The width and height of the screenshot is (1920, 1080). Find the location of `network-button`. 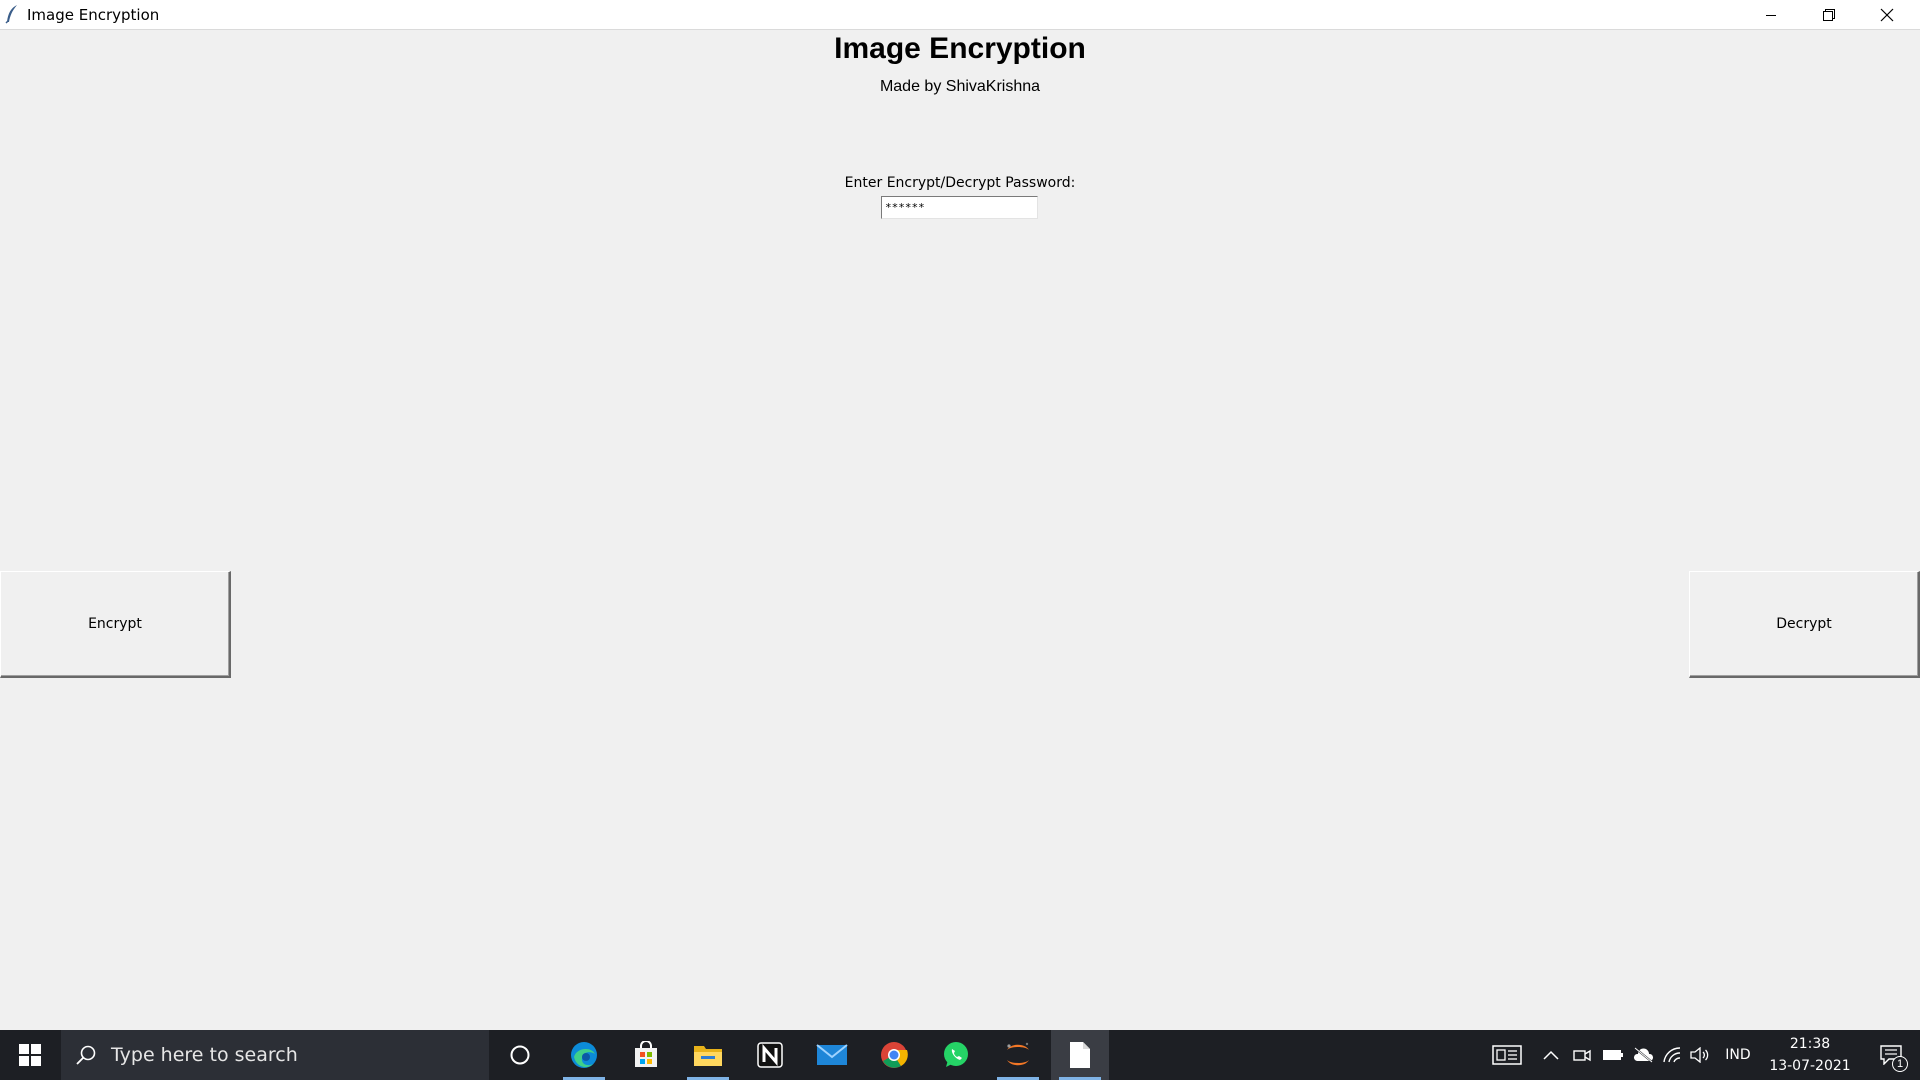

network-button is located at coordinates (1672, 1055).